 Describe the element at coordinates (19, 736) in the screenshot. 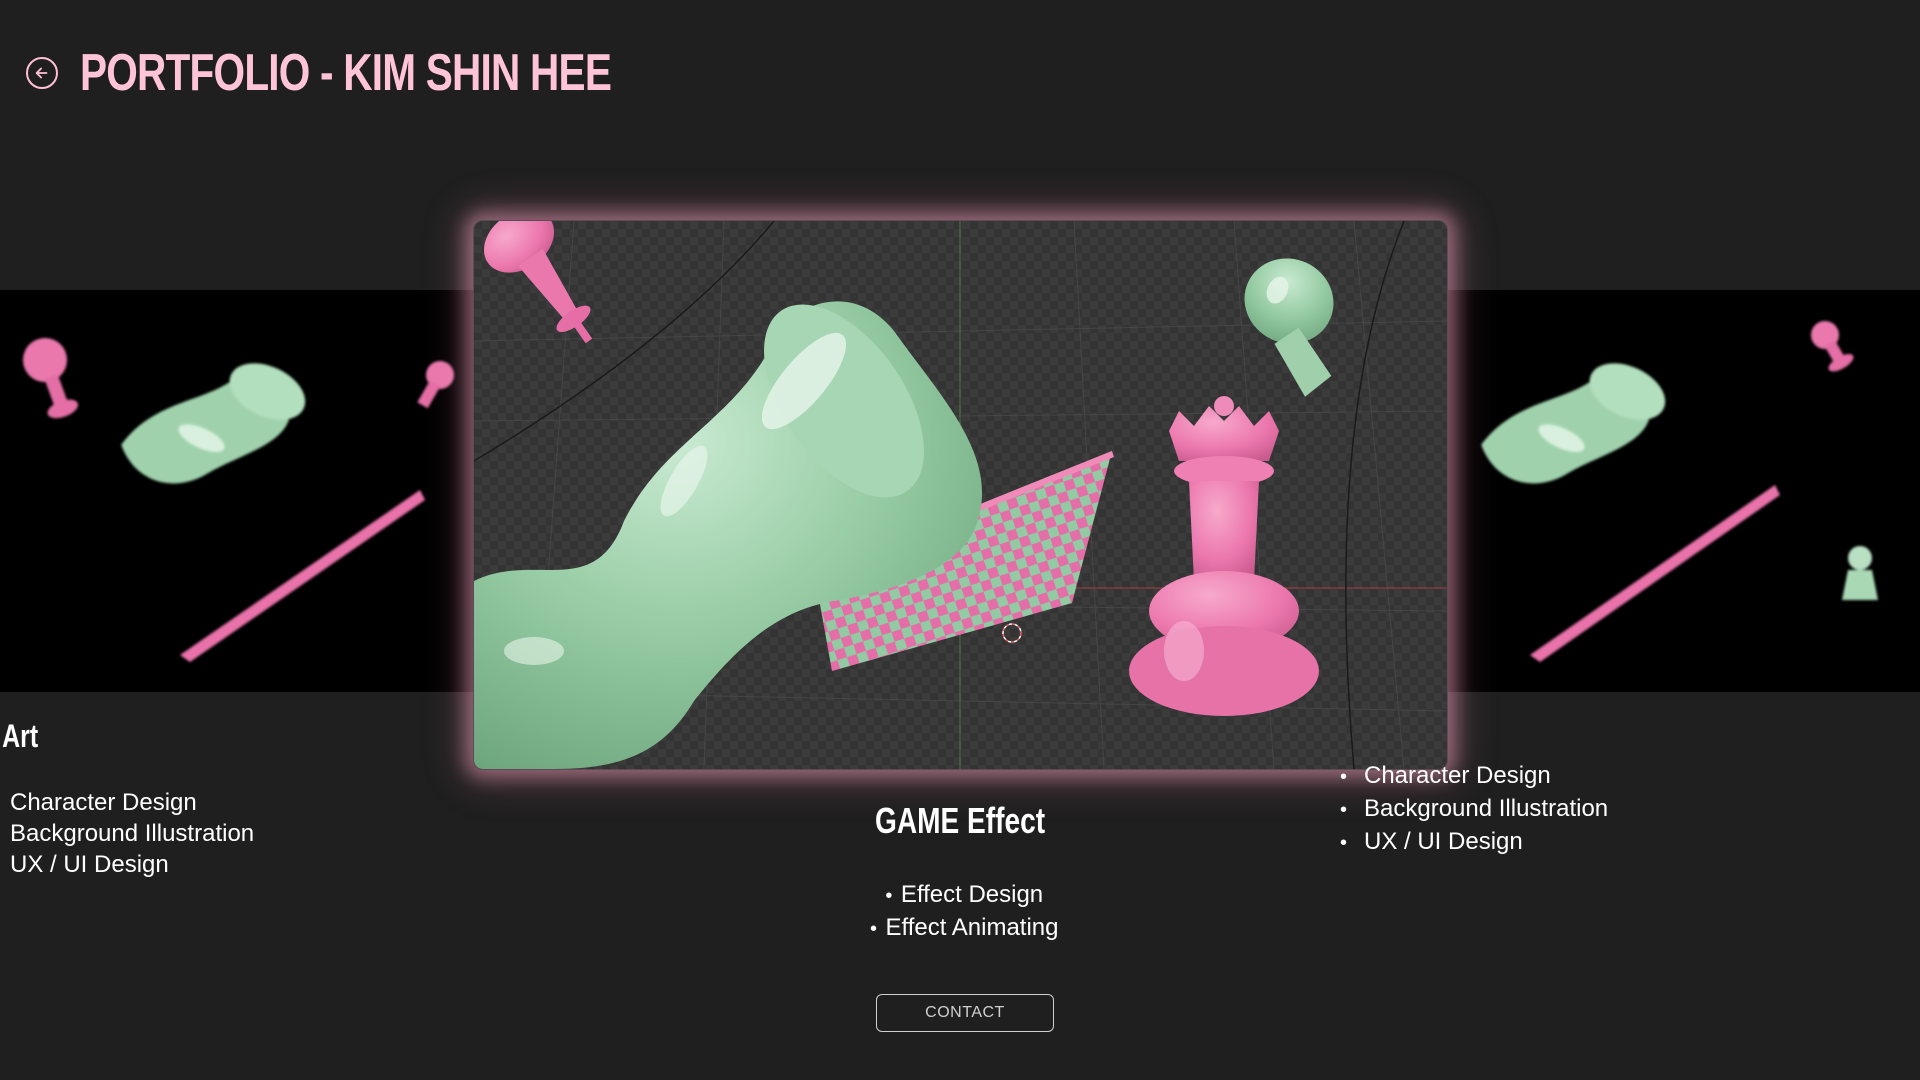

I see `prev-slide-title: me Art` at that location.